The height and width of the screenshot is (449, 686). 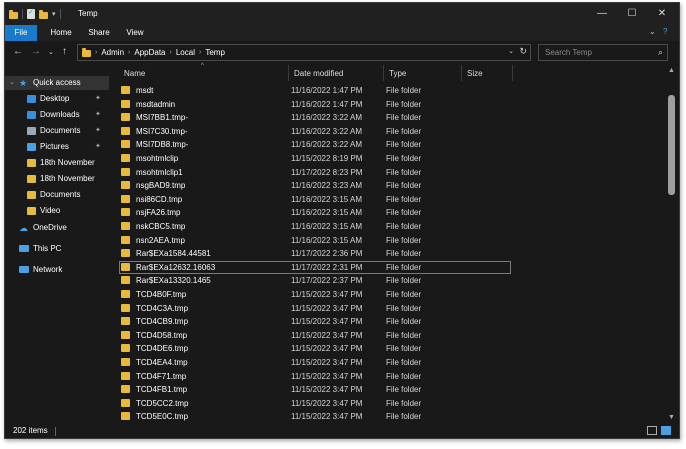 What do you see at coordinates (315, 199) in the screenshot?
I see `table-row: nsi86CD.tmp 11/16/2022 3:15 AM File folder` at bounding box center [315, 199].